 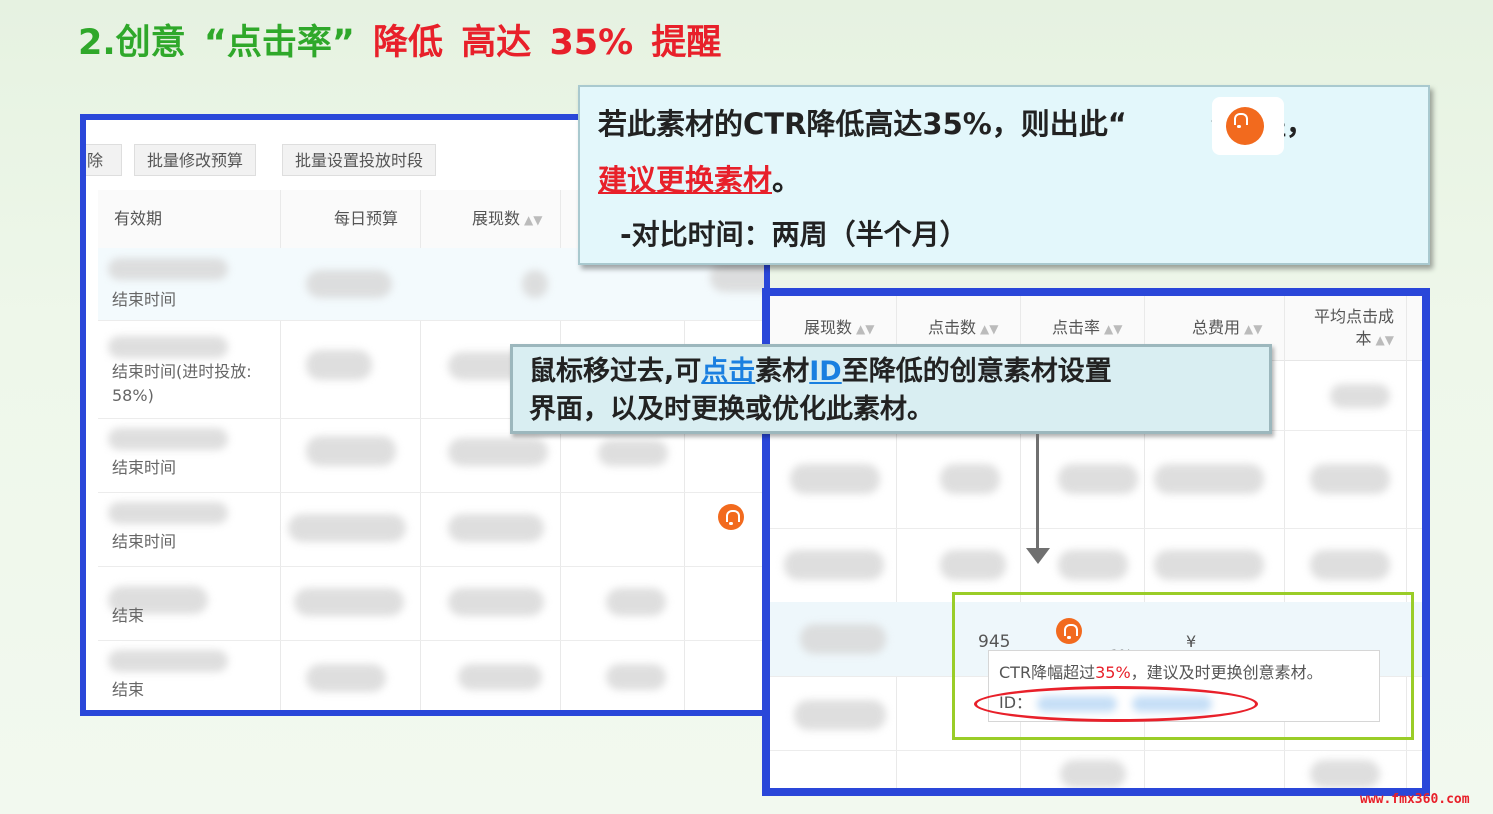 I want to click on mid-click-link: 点击, so click(x=728, y=371).